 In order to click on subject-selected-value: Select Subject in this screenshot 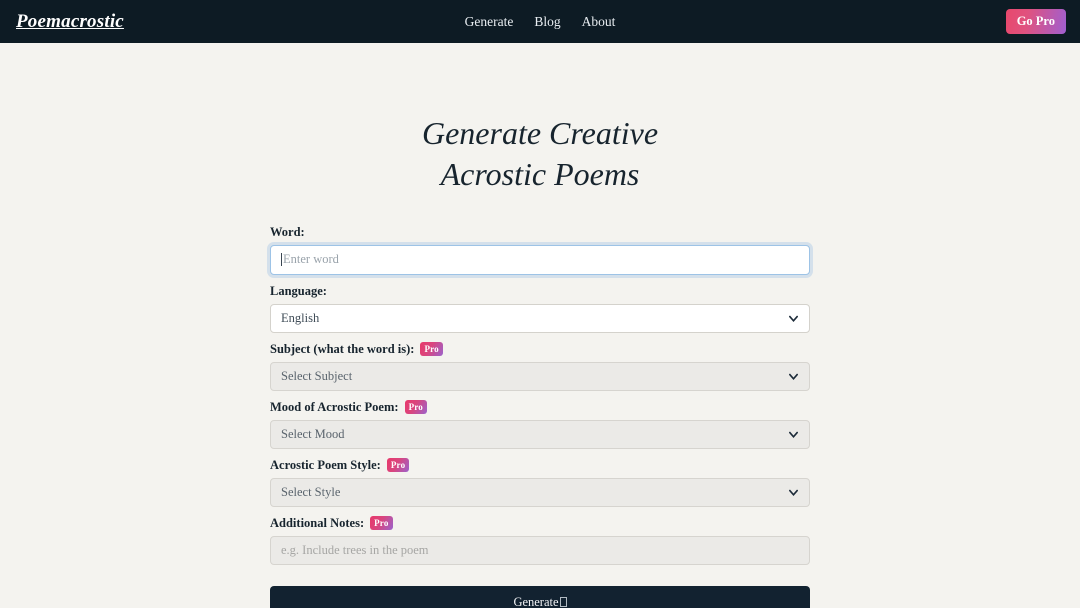, I will do `click(317, 375)`.